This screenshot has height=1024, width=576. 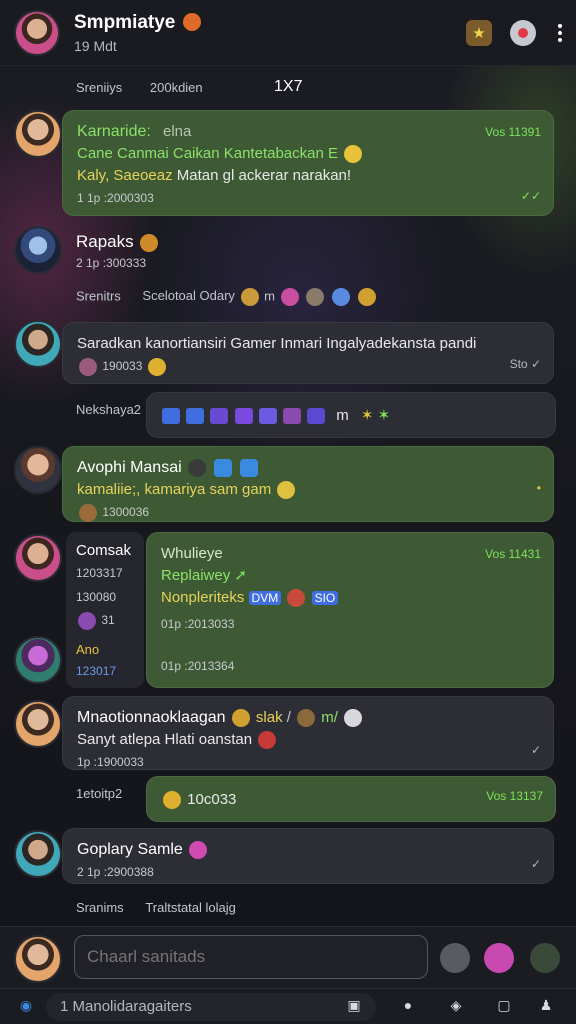 What do you see at coordinates (251, 957) in the screenshot?
I see `message-input` at bounding box center [251, 957].